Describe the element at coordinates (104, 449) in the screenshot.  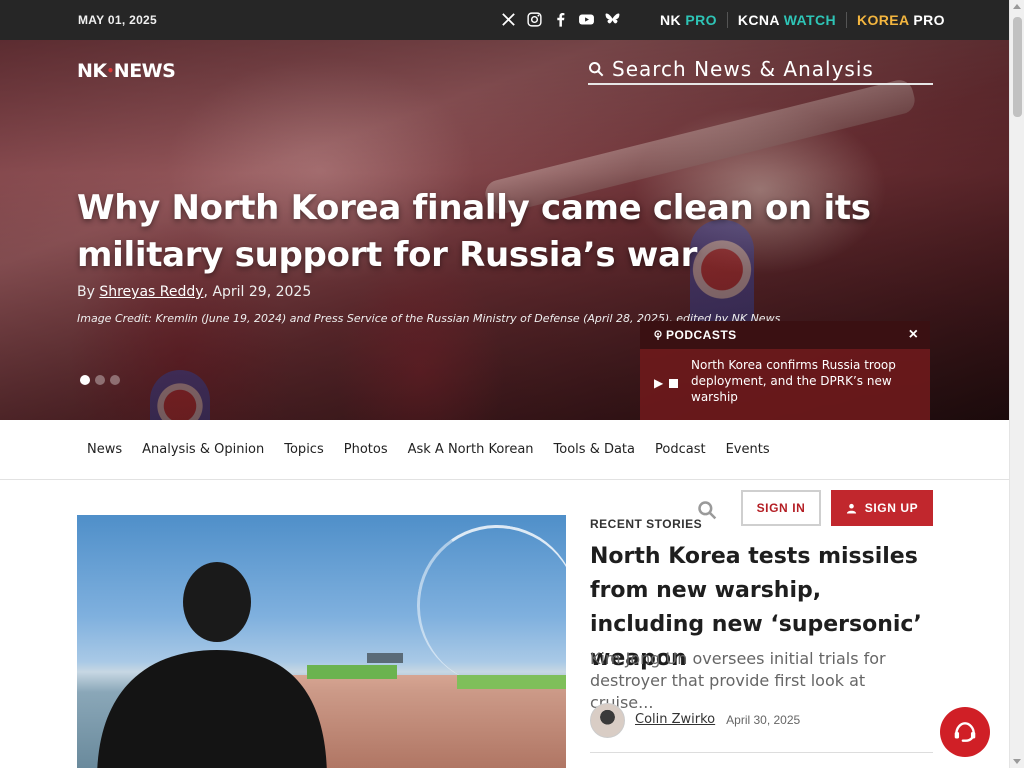
I see `nav-item-news: News` at that location.